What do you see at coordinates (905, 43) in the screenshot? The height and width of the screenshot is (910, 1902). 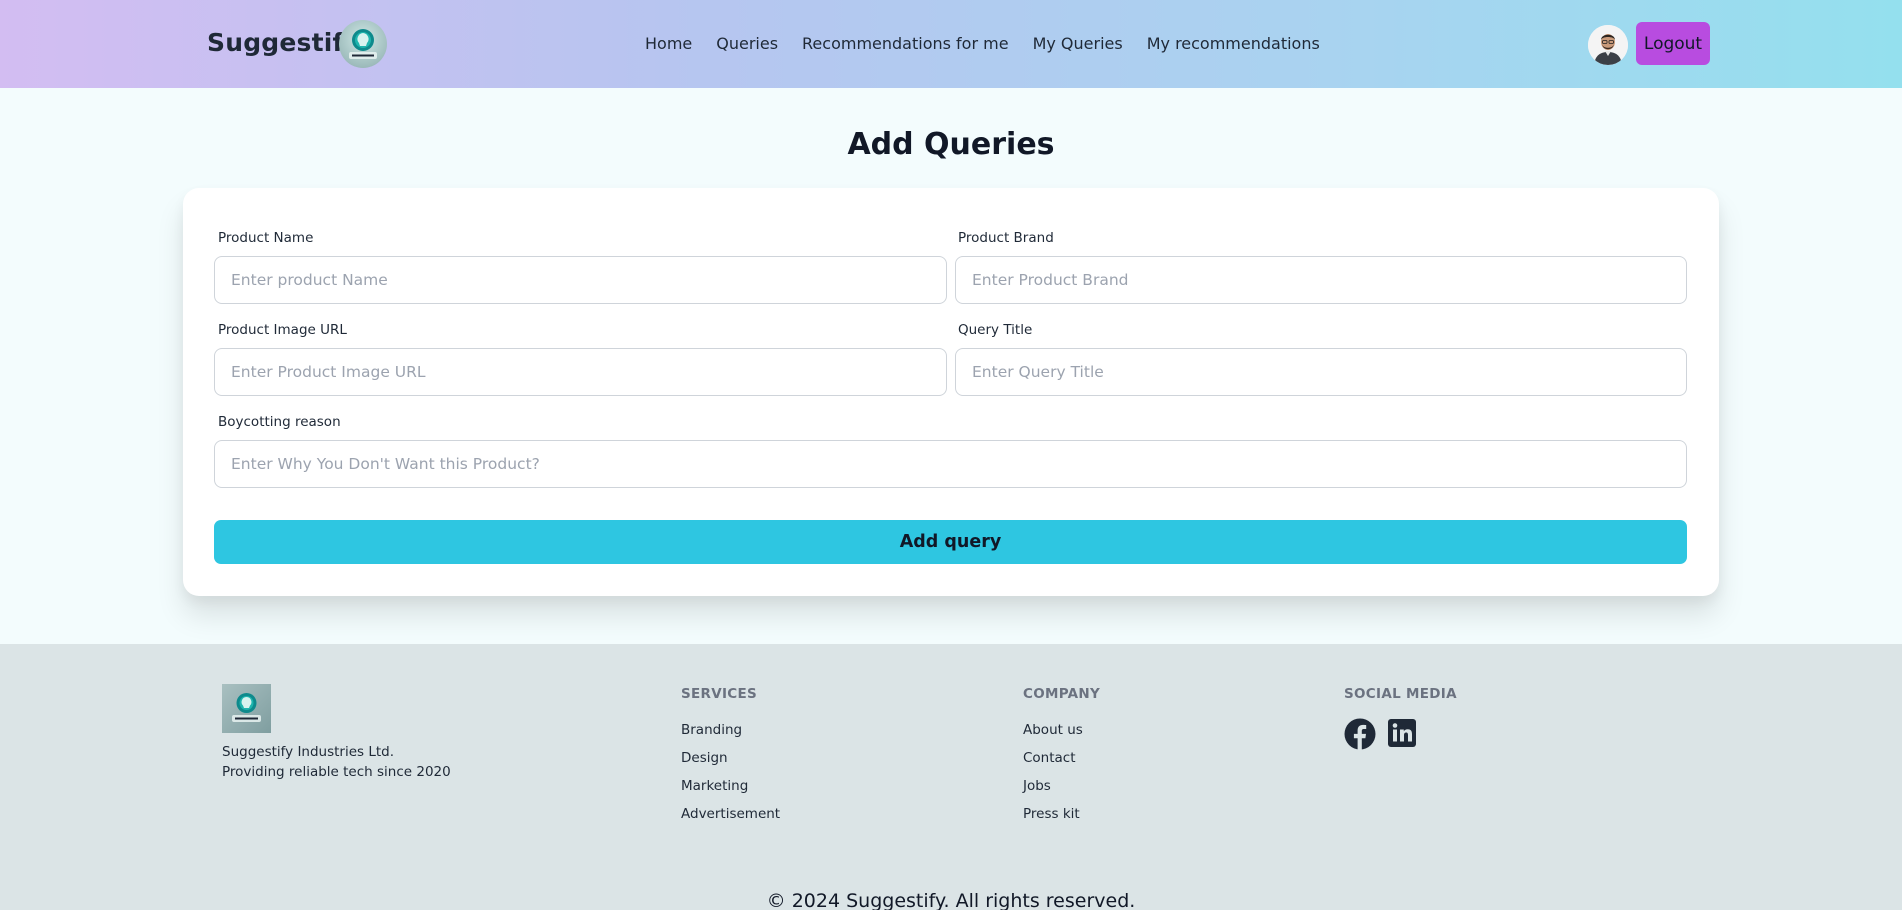 I see `nav-recommendations-for-me: Recommendations for me` at bounding box center [905, 43].